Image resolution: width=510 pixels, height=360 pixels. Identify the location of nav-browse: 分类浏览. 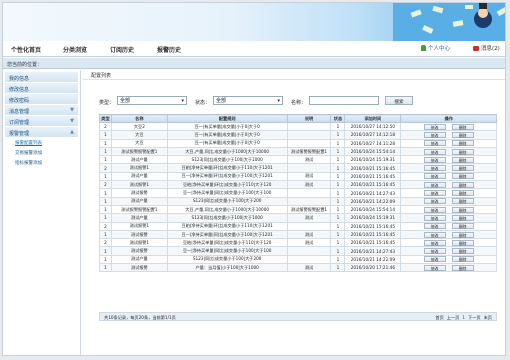
(75, 49).